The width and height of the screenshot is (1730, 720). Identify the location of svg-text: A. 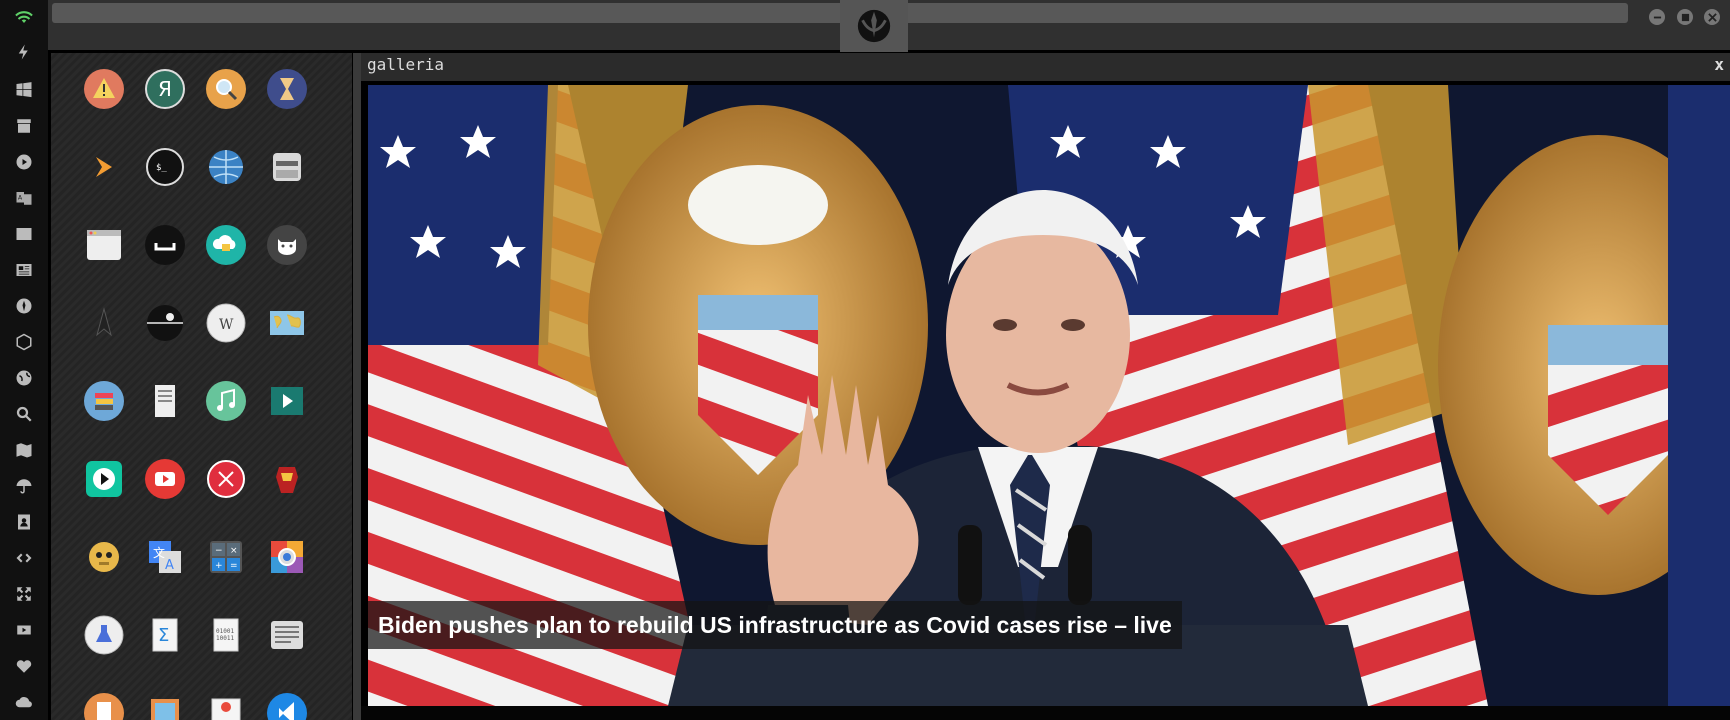
(169, 565).